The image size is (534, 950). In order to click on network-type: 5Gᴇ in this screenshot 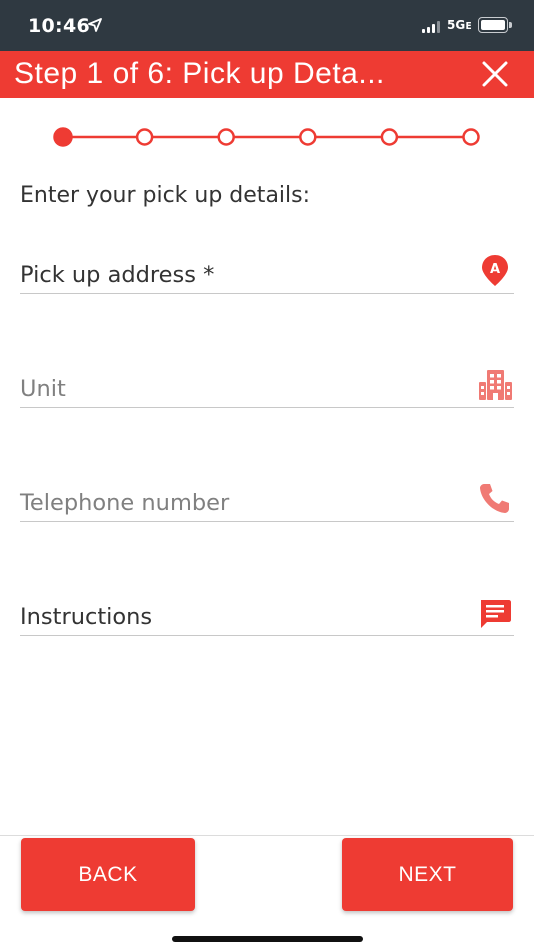, I will do `click(459, 25)`.